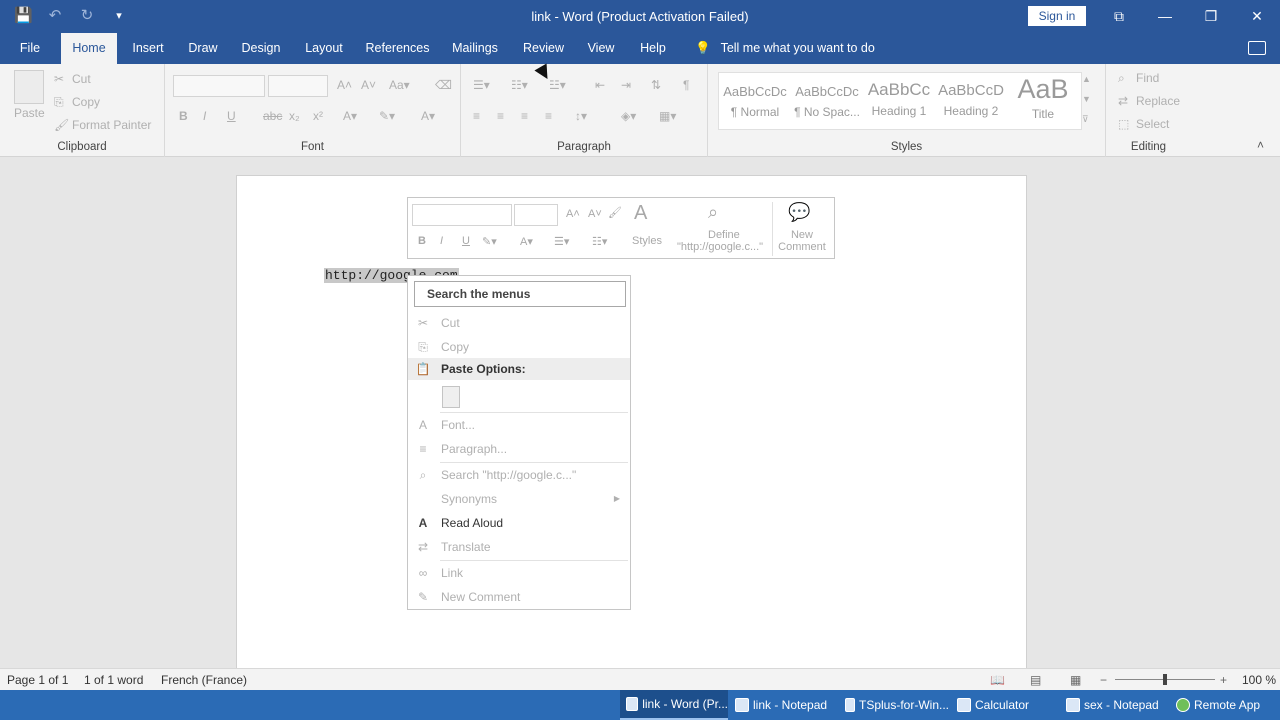  I want to click on tab-home: Home, so click(89, 48).